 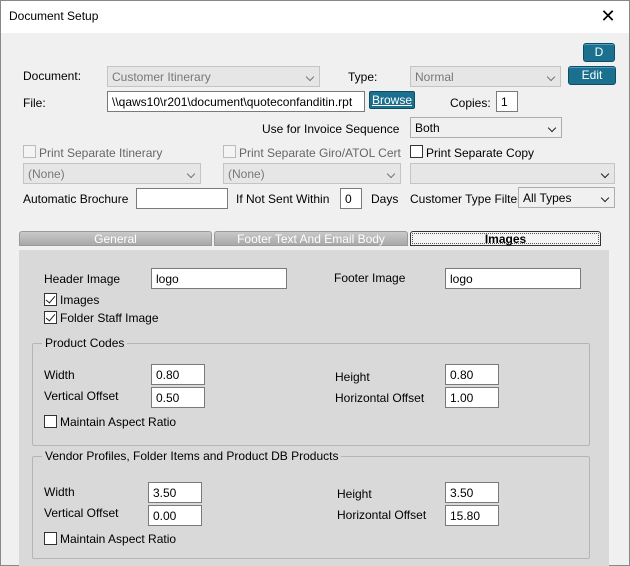 What do you see at coordinates (434, 77) in the screenshot?
I see `type-select-value: Normal` at bounding box center [434, 77].